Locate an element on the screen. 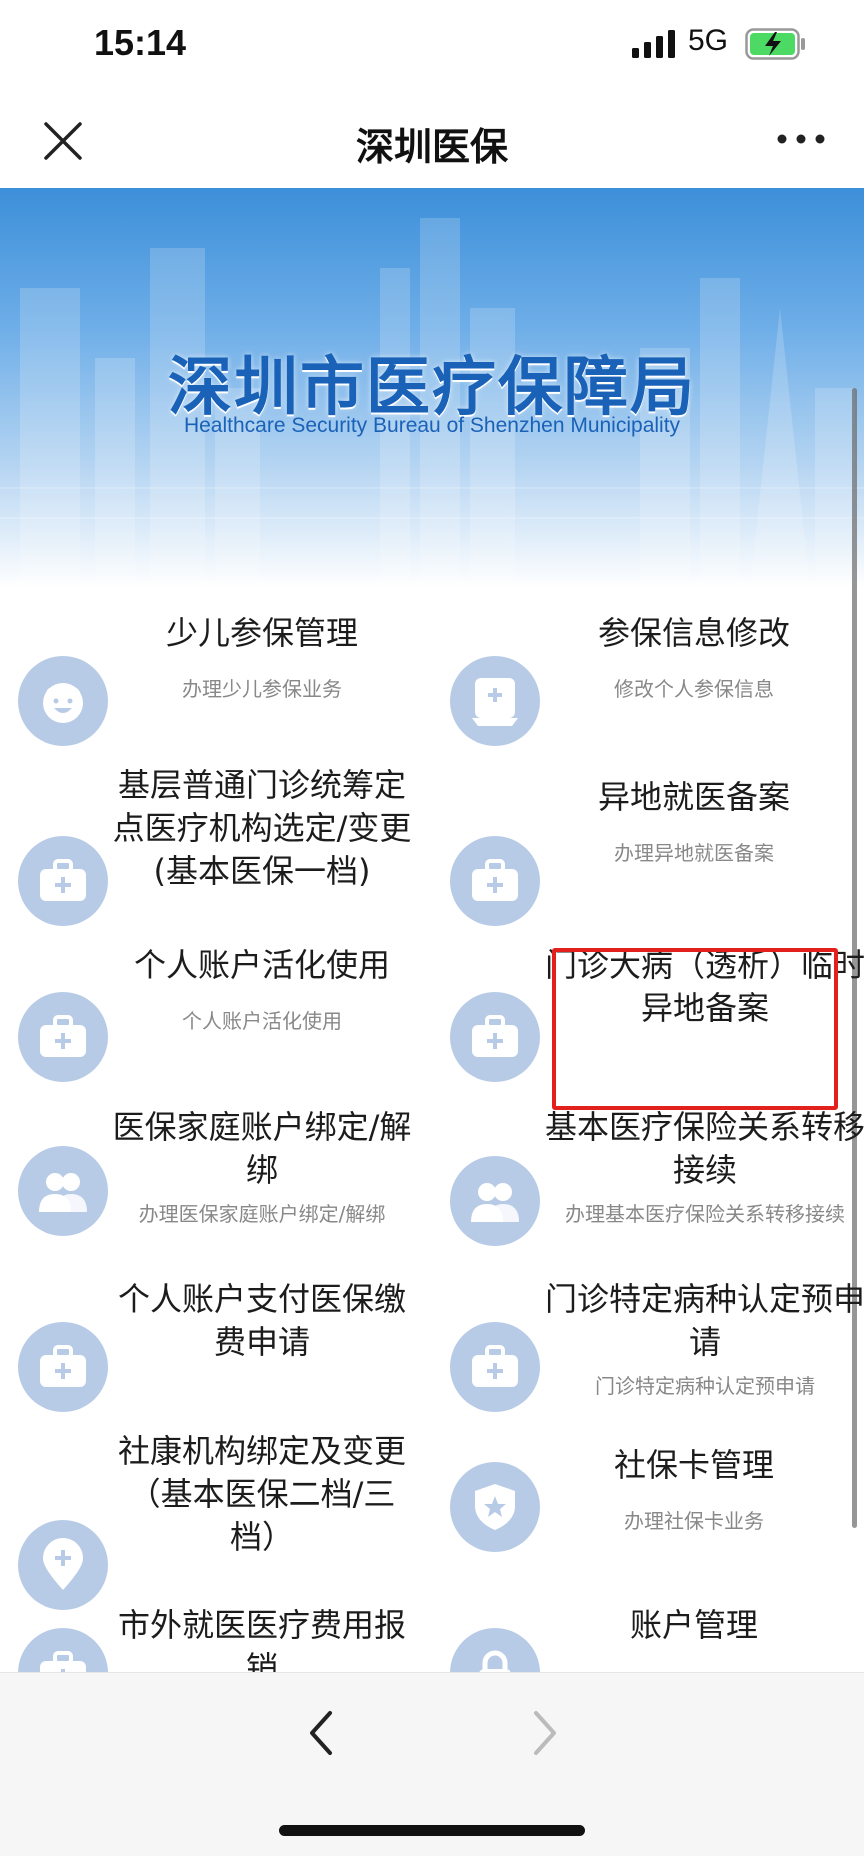 The image size is (864, 1856). tile-title: 医保家庭账户绑定/解绑 is located at coordinates (262, 1148).